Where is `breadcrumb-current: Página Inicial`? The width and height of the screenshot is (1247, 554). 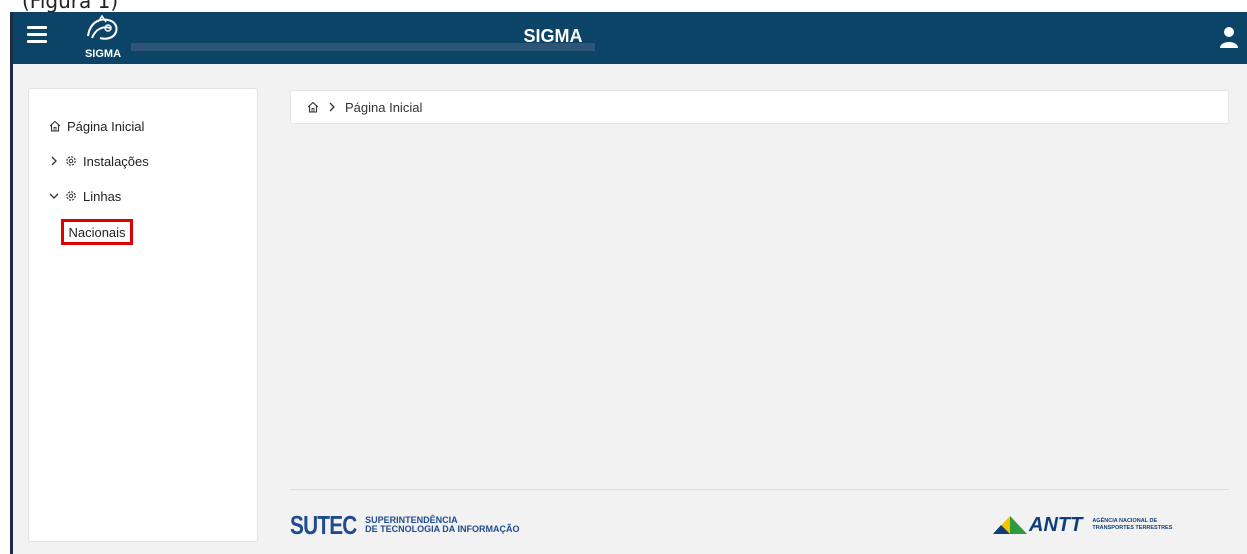 breadcrumb-current: Página Inicial is located at coordinates (384, 107).